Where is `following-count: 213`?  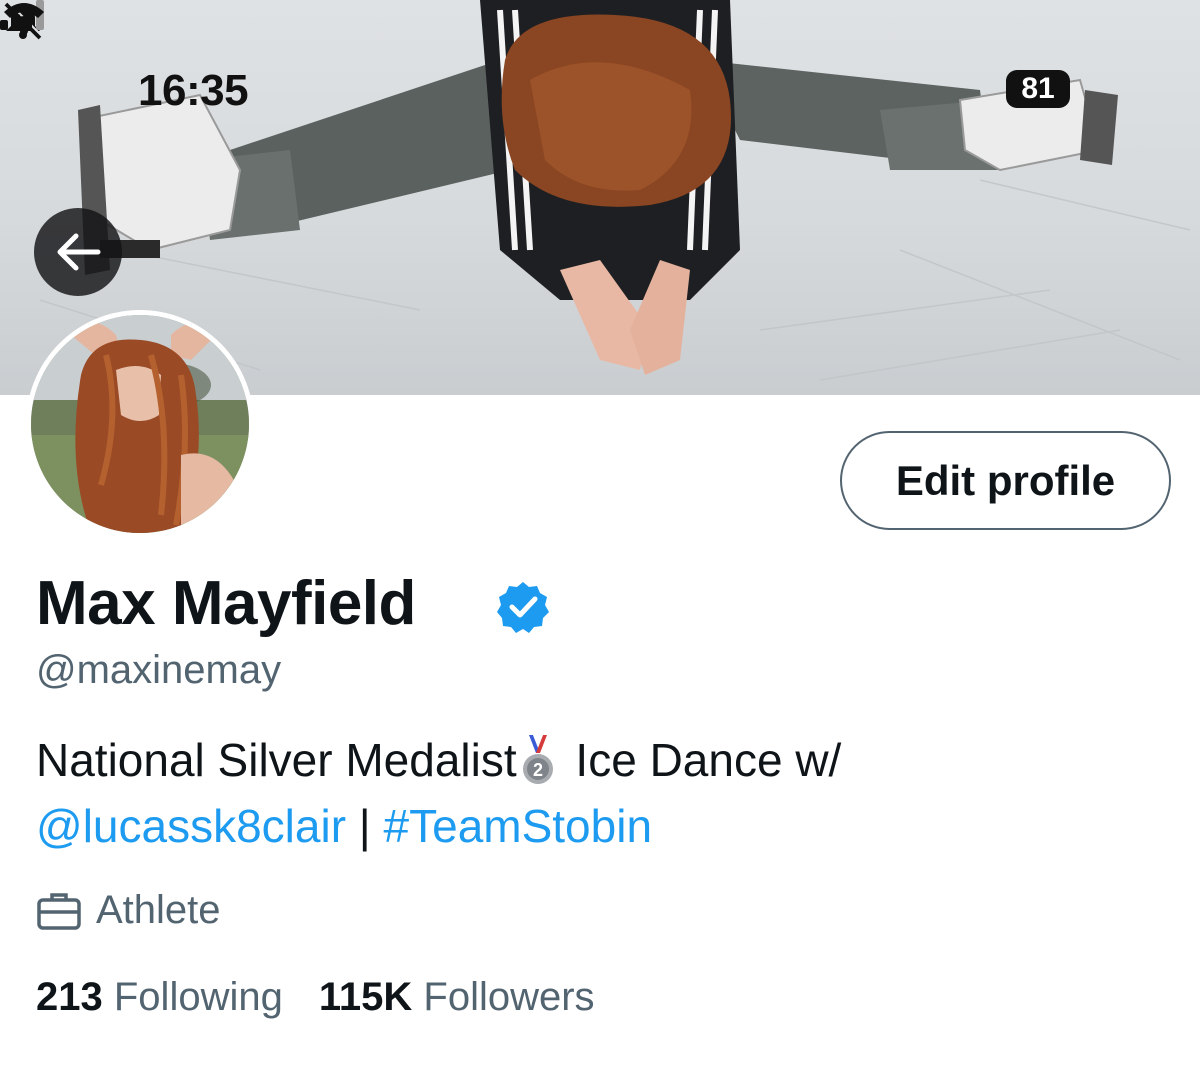
following-count: 213 is located at coordinates (69, 997).